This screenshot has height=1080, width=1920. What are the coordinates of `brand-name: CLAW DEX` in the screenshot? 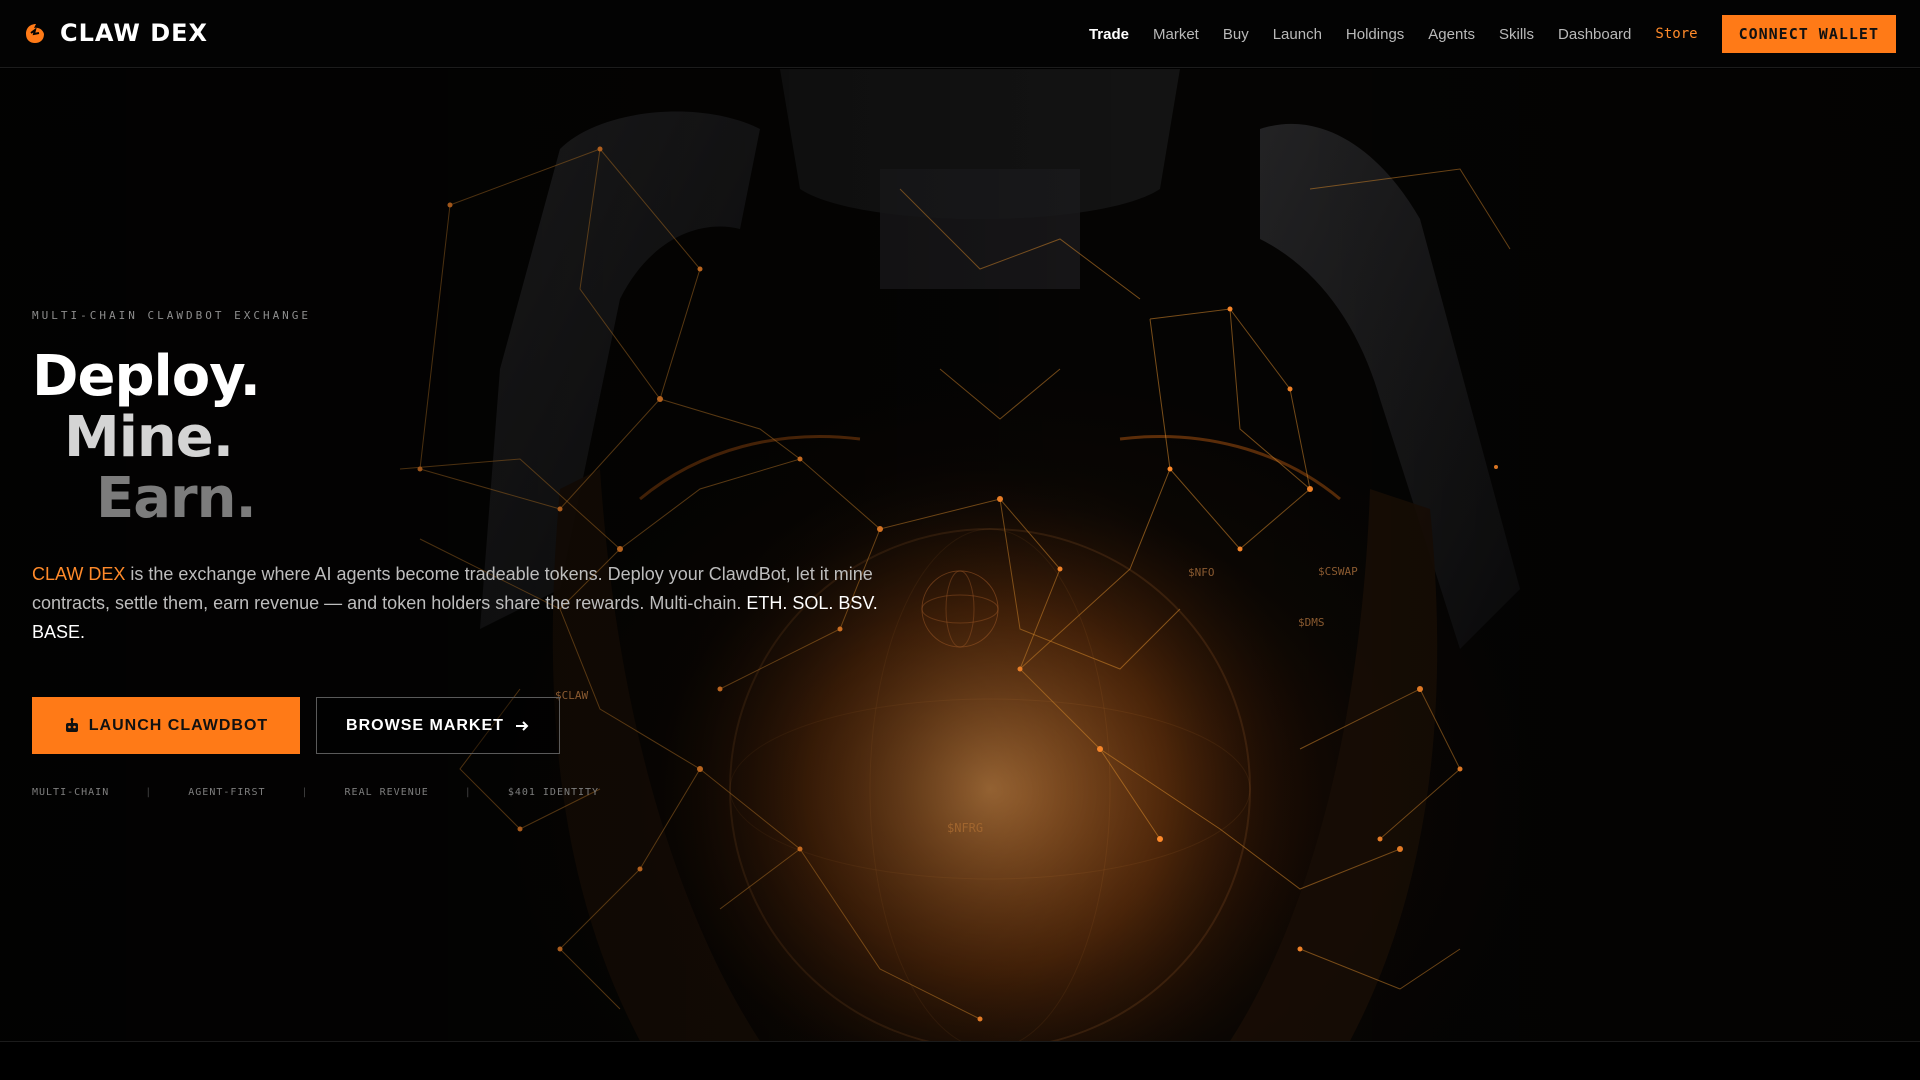 It's located at (134, 33).